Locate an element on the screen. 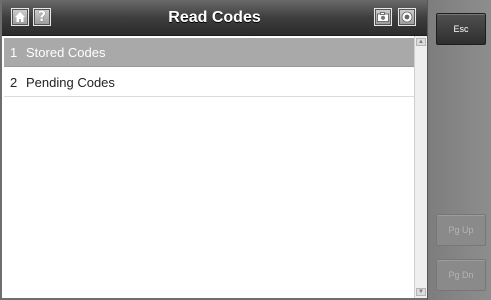 The image size is (491, 300). vertical-scrollbar: ▲ ▼ is located at coordinates (420, 167).